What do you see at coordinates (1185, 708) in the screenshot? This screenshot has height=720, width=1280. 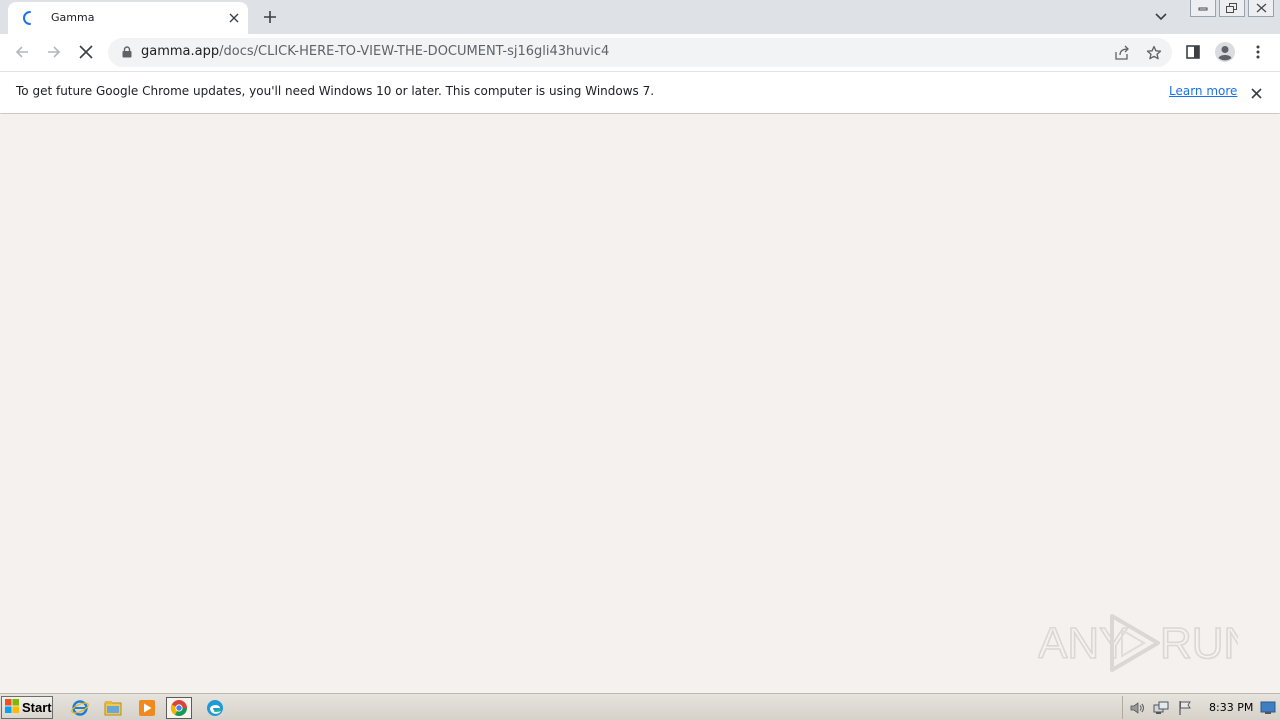 I see `flag-icon` at bounding box center [1185, 708].